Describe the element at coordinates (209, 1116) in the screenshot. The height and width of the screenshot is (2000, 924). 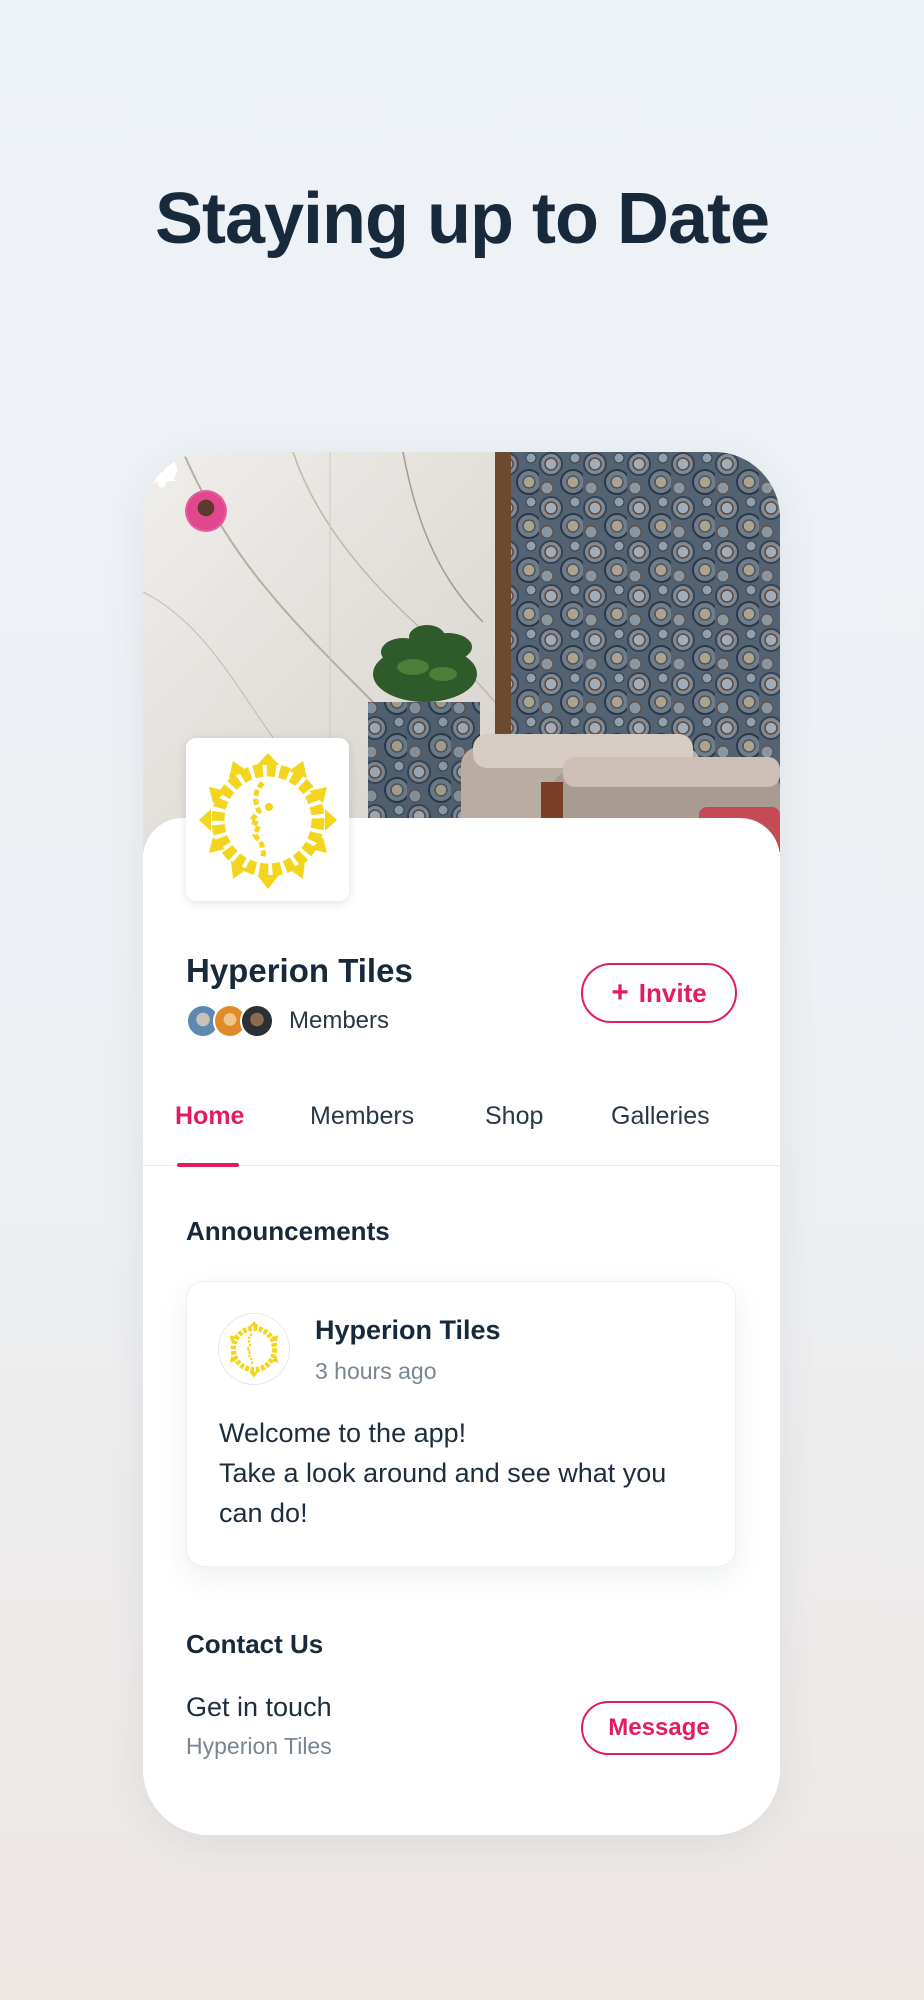
I see `tab-home: Home` at that location.